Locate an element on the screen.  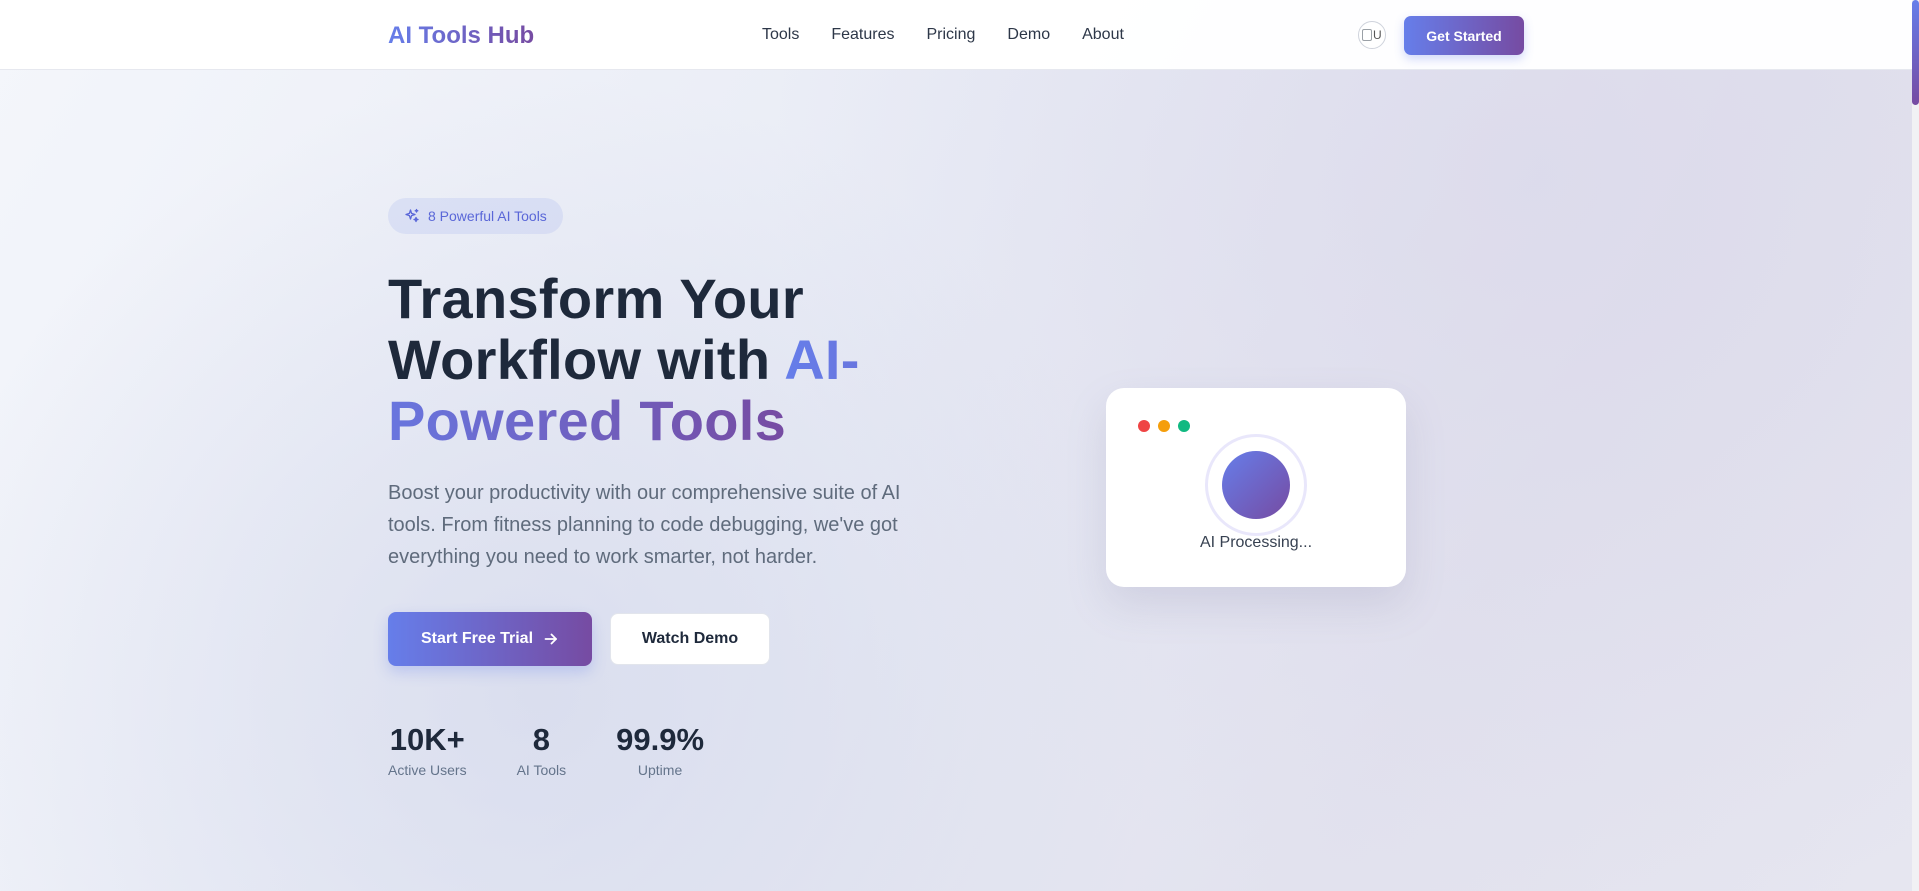
headline-text: Transform Your Workflow with is located at coordinates (596, 329).